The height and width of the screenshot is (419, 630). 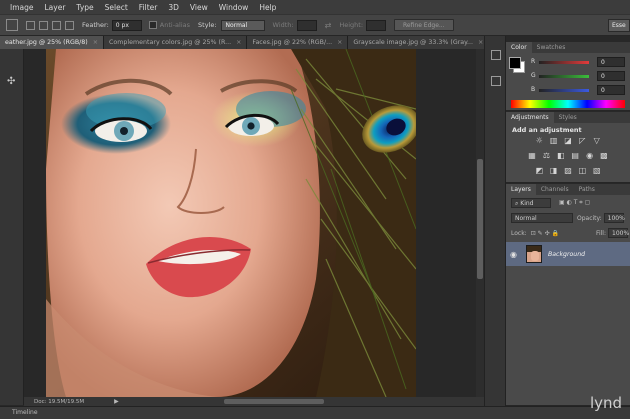 What do you see at coordinates (328, 25) in the screenshot?
I see `swap-icon: ⇄` at bounding box center [328, 25].